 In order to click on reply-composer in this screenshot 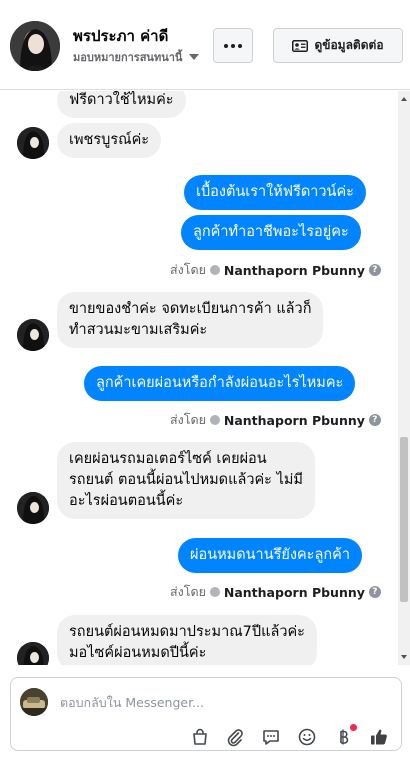, I will do `click(206, 714)`.